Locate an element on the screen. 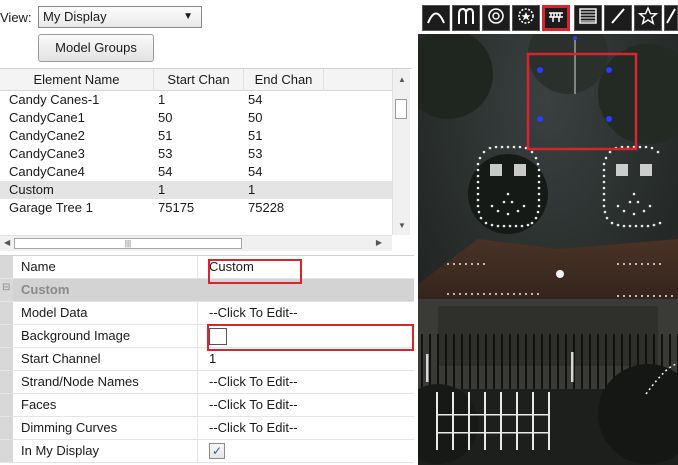  property-label: Start Channel is located at coordinates (105, 359).